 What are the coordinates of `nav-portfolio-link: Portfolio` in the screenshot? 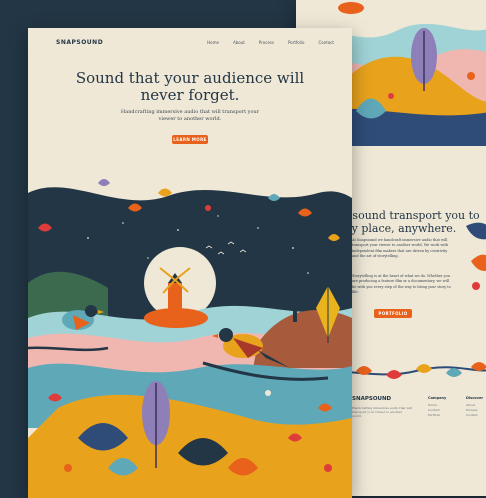 It's located at (296, 42).